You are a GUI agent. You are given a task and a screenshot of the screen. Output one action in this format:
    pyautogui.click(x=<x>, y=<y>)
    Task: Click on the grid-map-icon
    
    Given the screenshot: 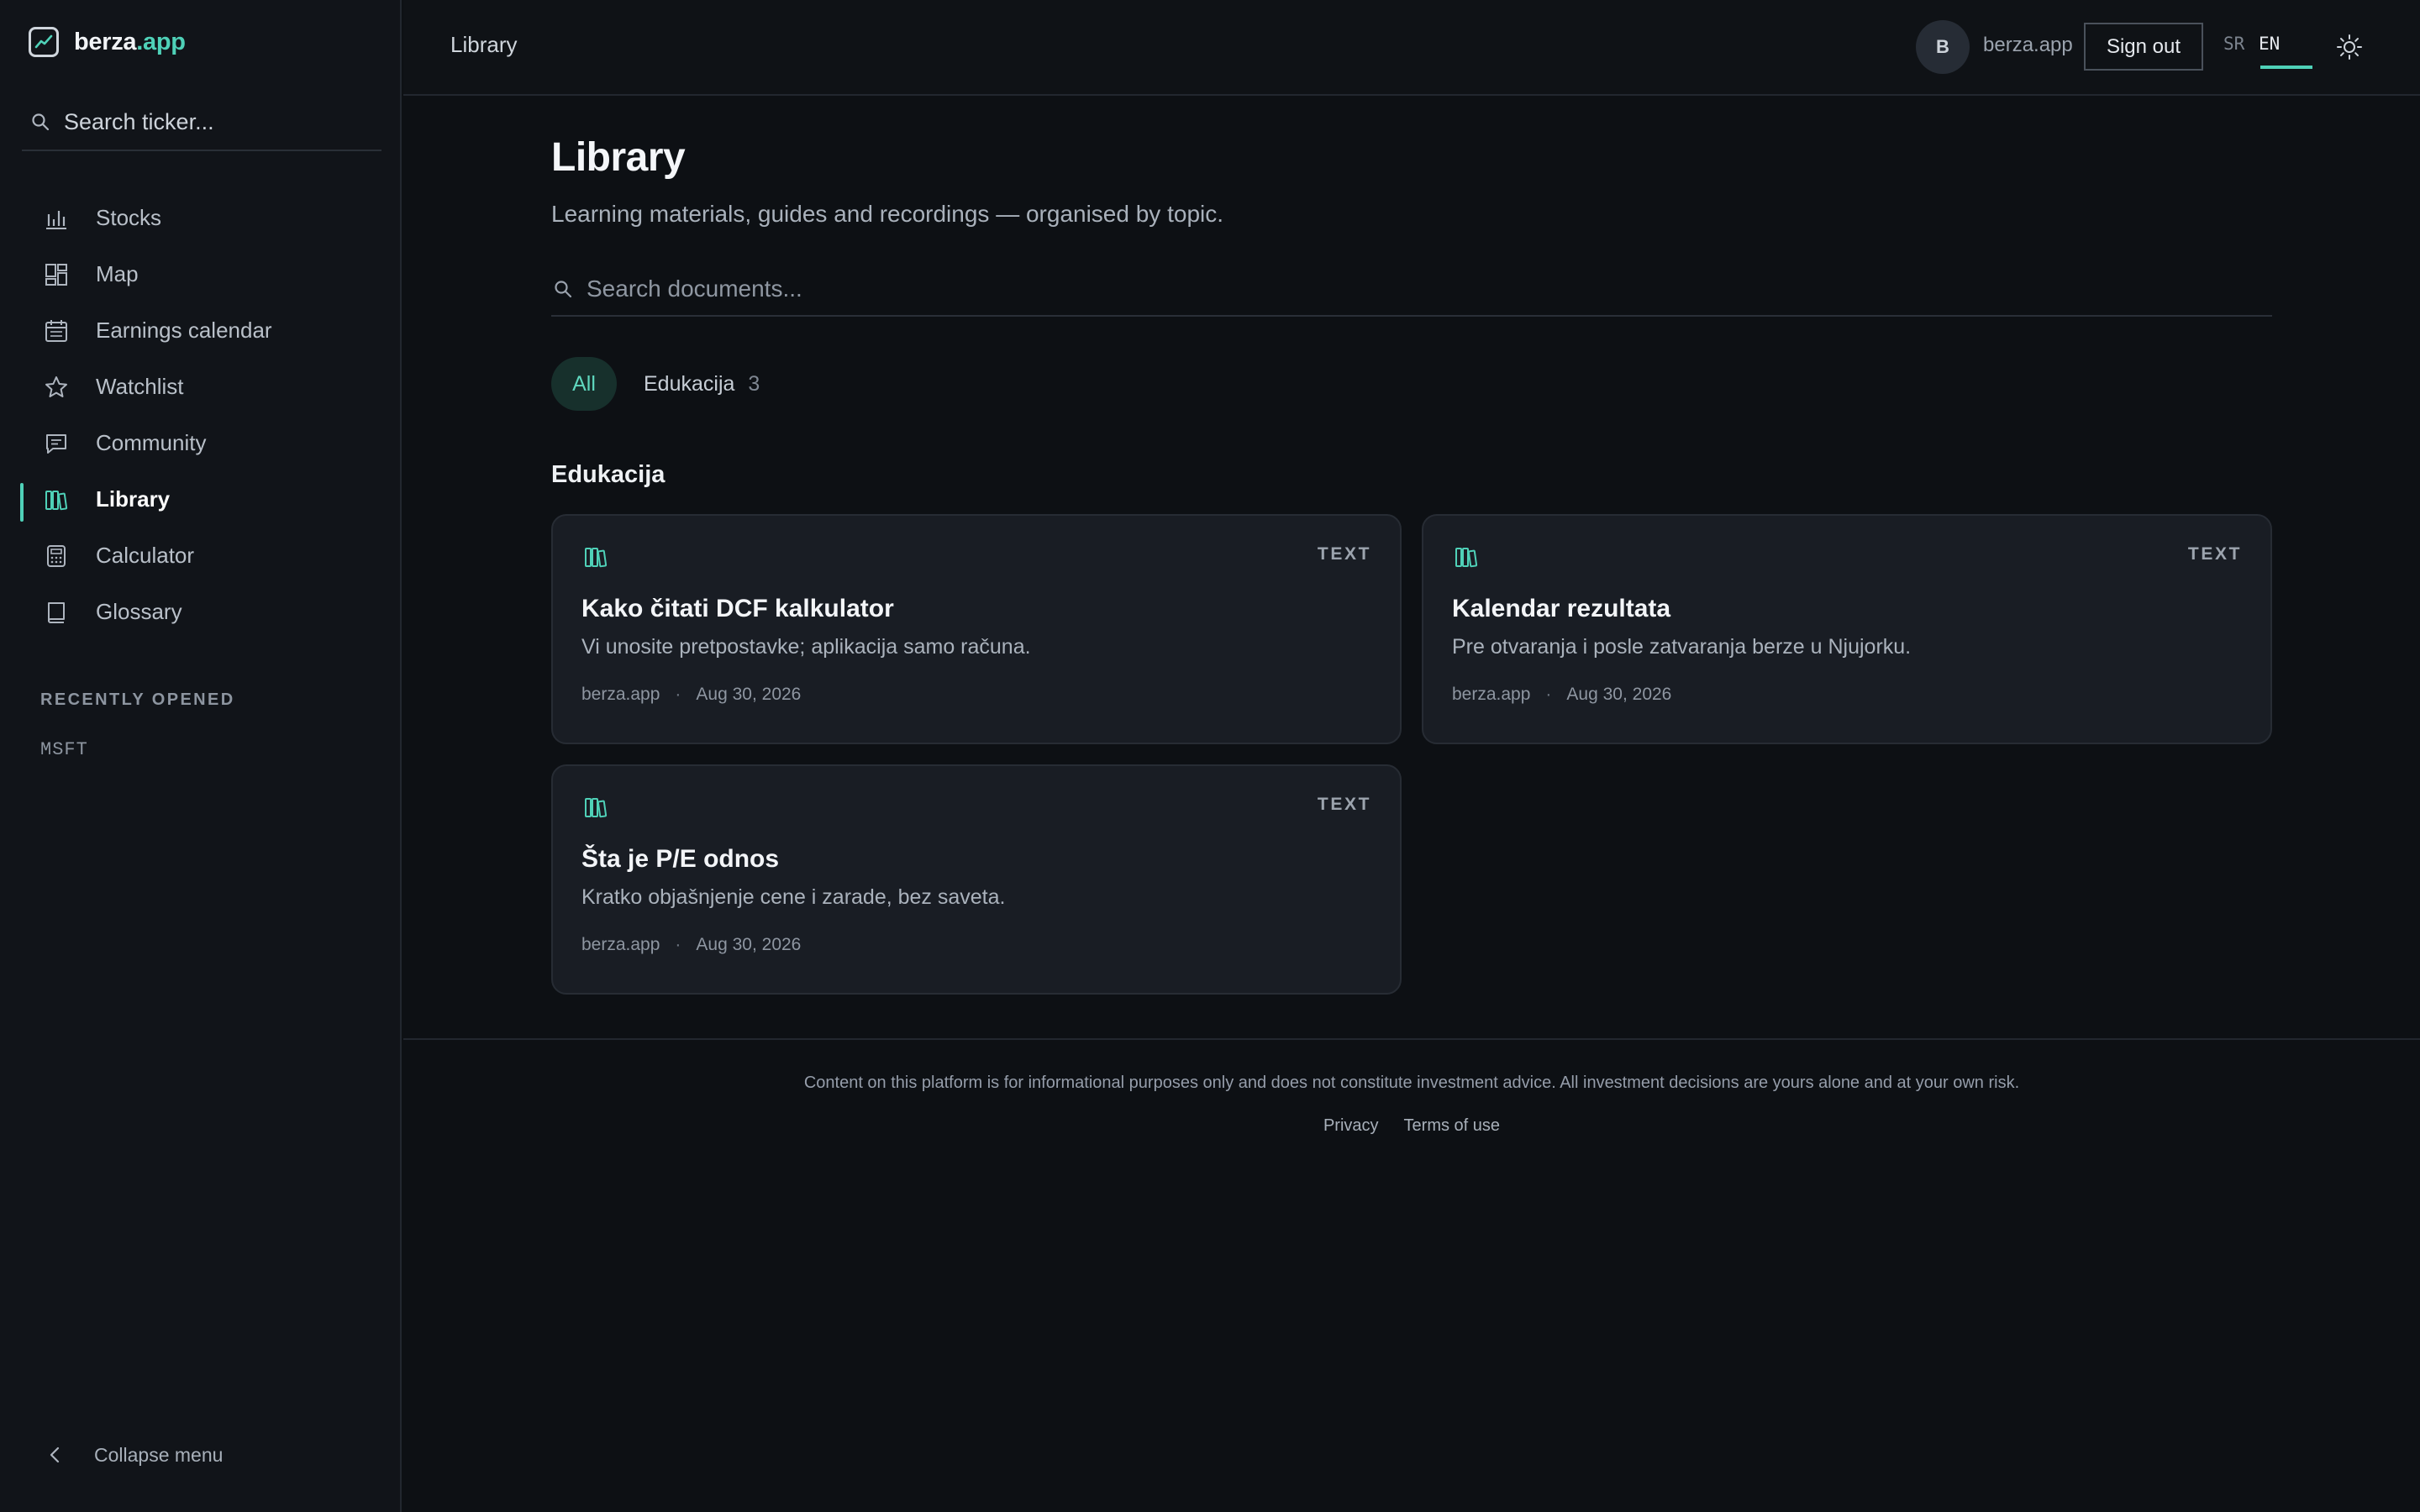 What is the action you would take?
    pyautogui.click(x=56, y=274)
    